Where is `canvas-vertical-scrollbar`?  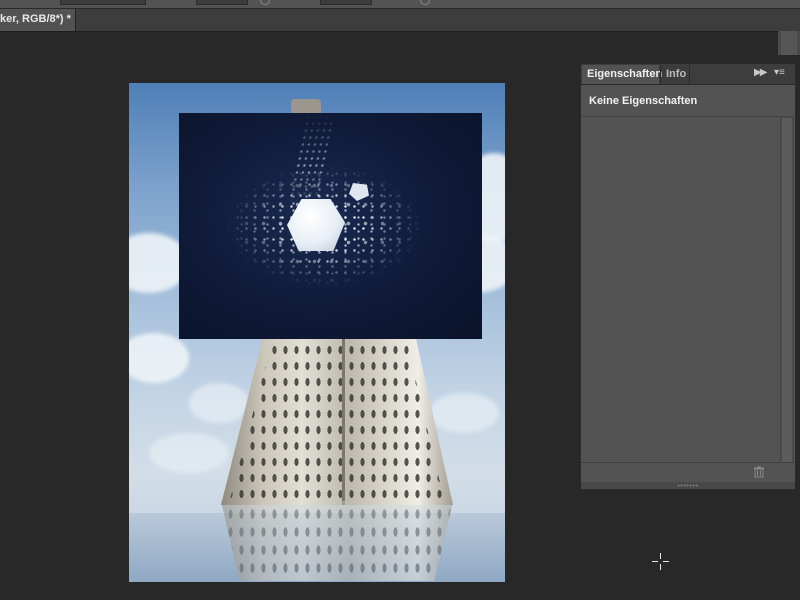
canvas-vertical-scrollbar is located at coordinates (789, 43).